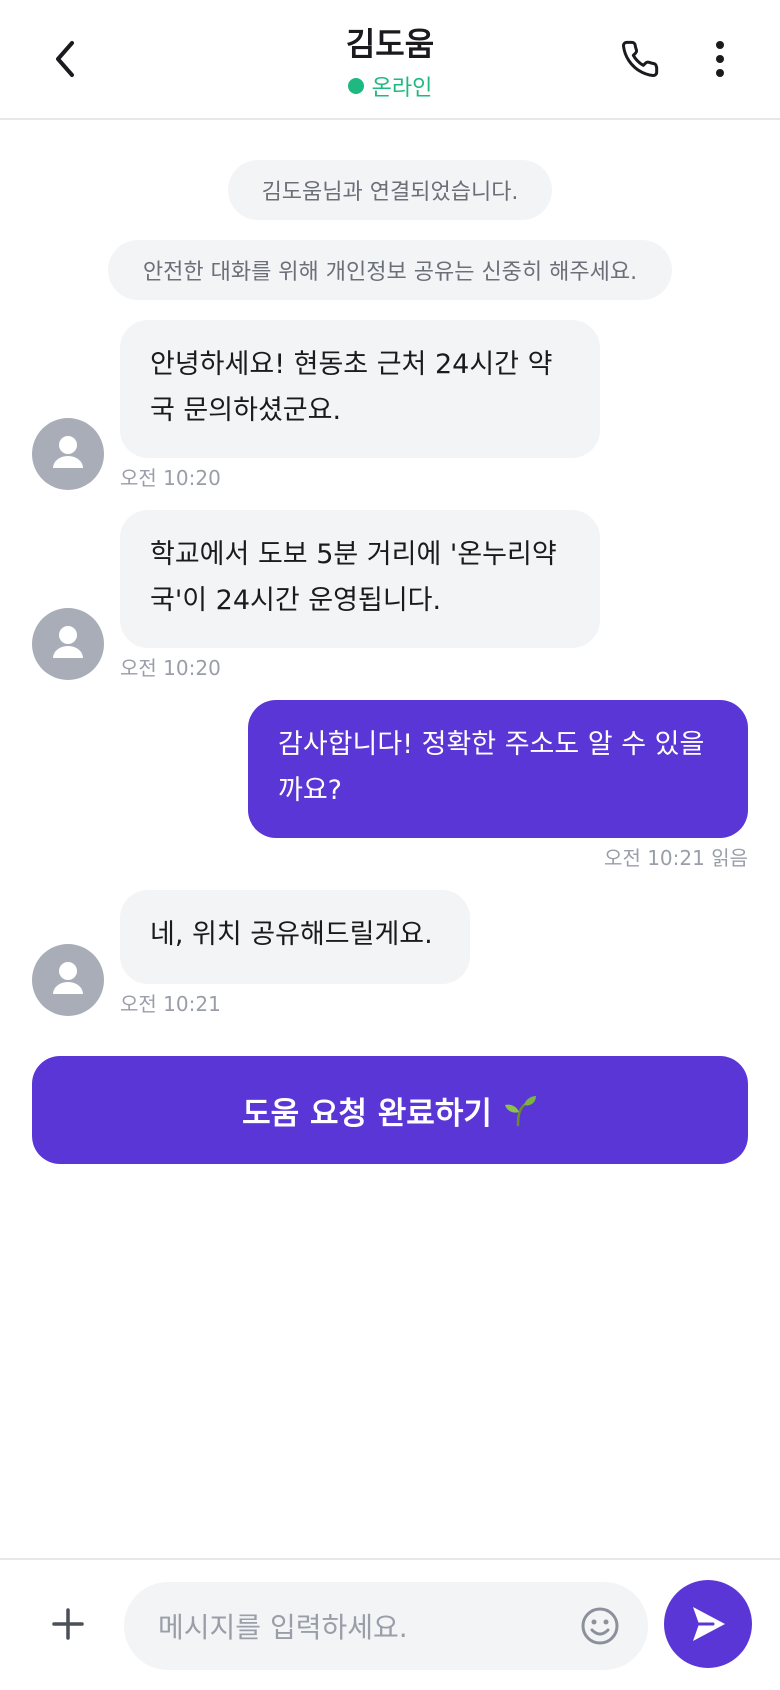 The width and height of the screenshot is (780, 1690). I want to click on send-icon, so click(709, 1624).